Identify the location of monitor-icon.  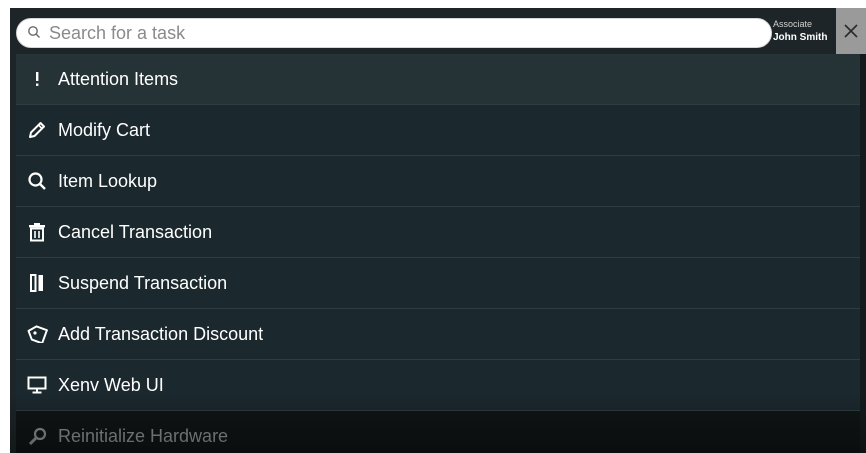
(37, 385).